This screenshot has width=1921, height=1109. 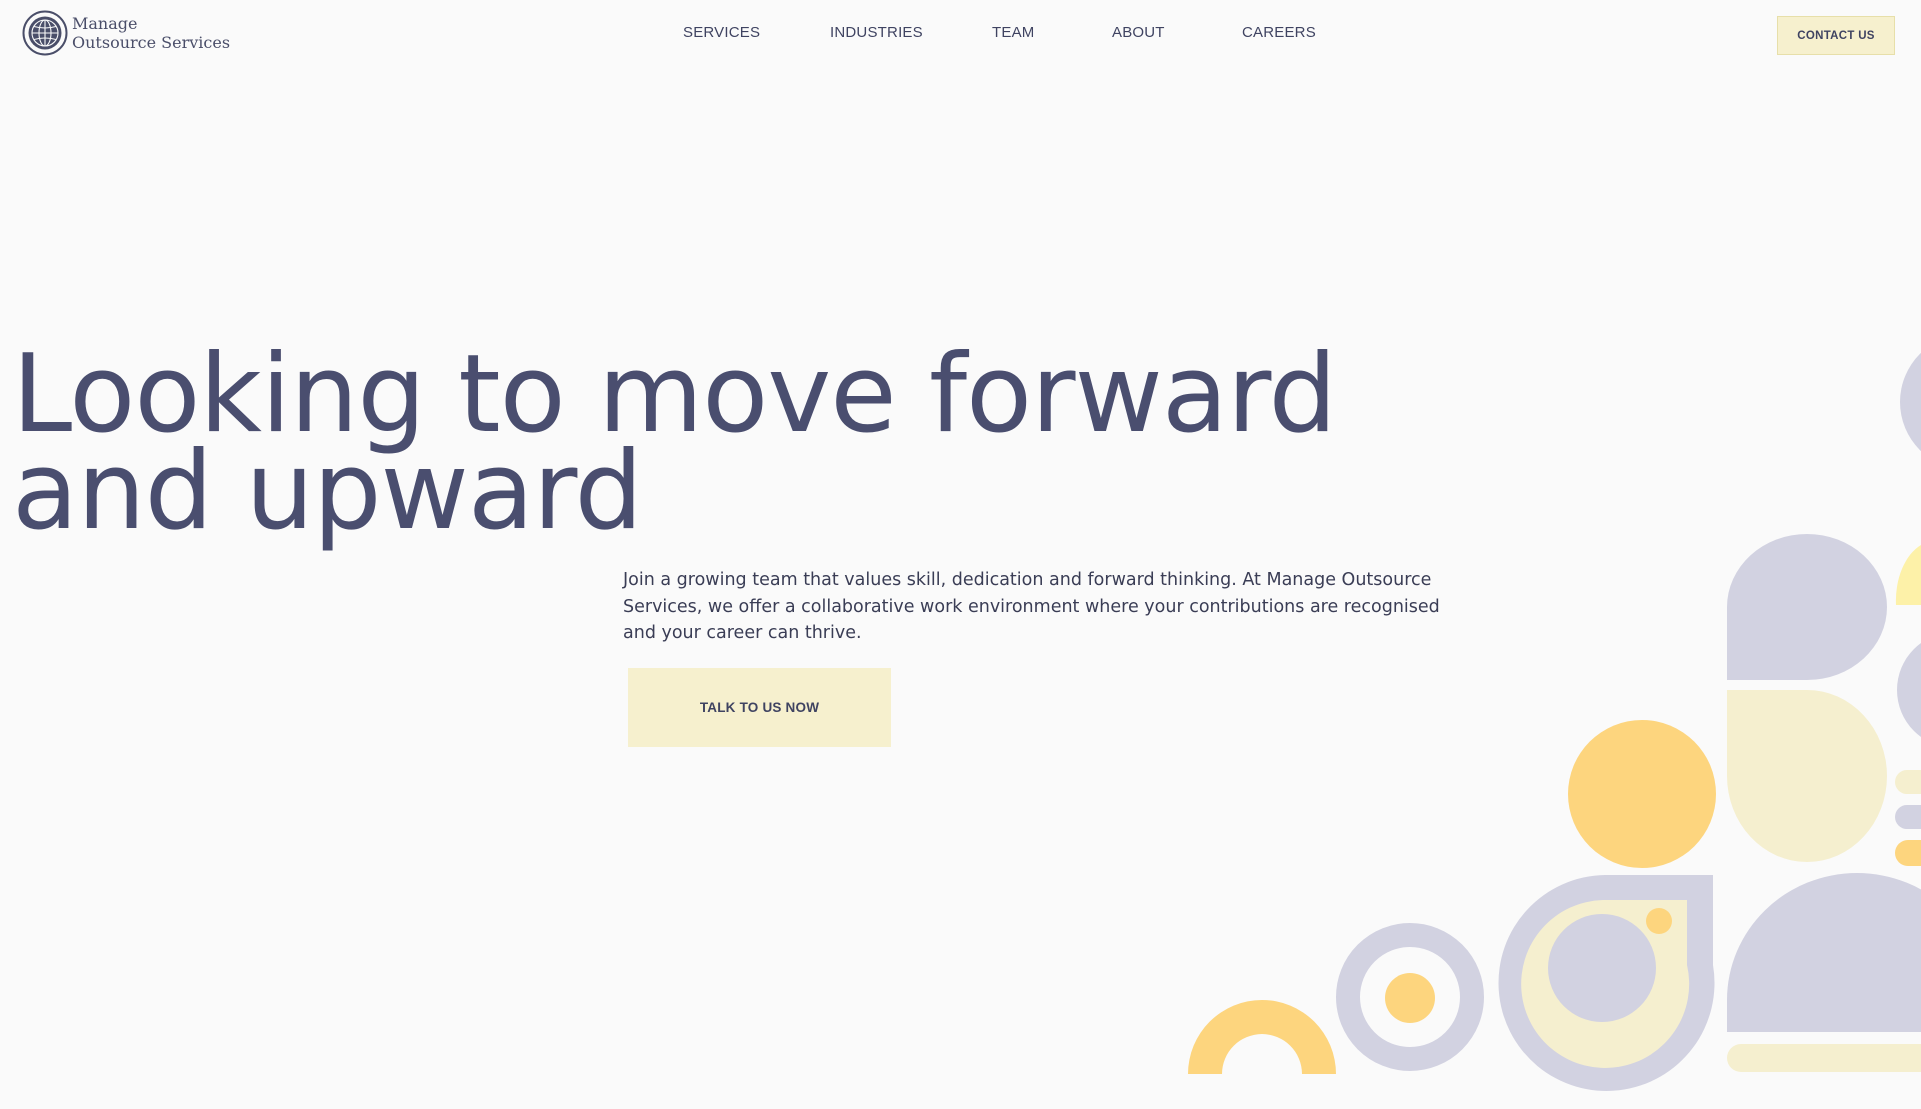 What do you see at coordinates (1138, 32) in the screenshot?
I see `nav-about: ABOUT` at bounding box center [1138, 32].